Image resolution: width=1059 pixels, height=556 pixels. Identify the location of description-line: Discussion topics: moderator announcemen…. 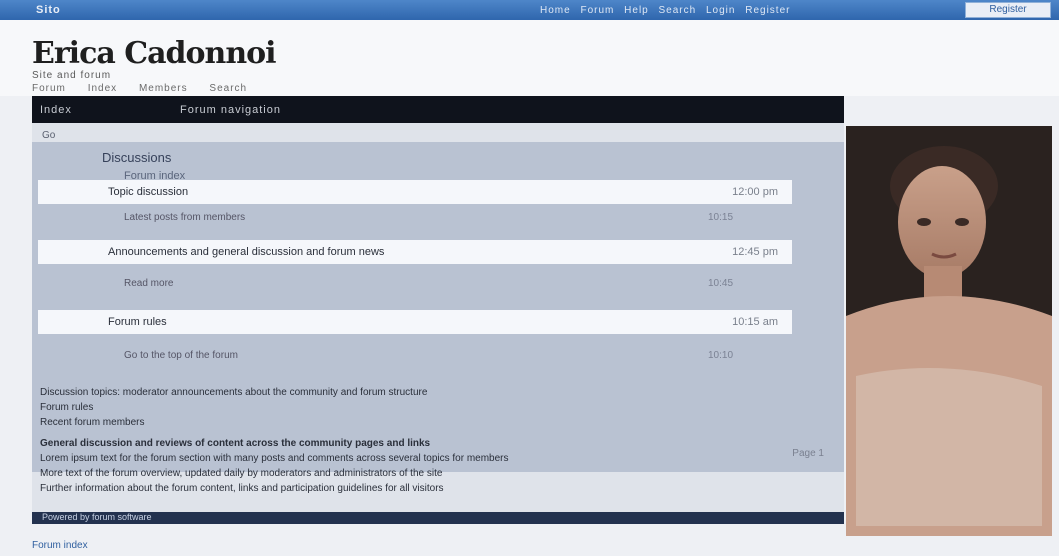
(234, 392).